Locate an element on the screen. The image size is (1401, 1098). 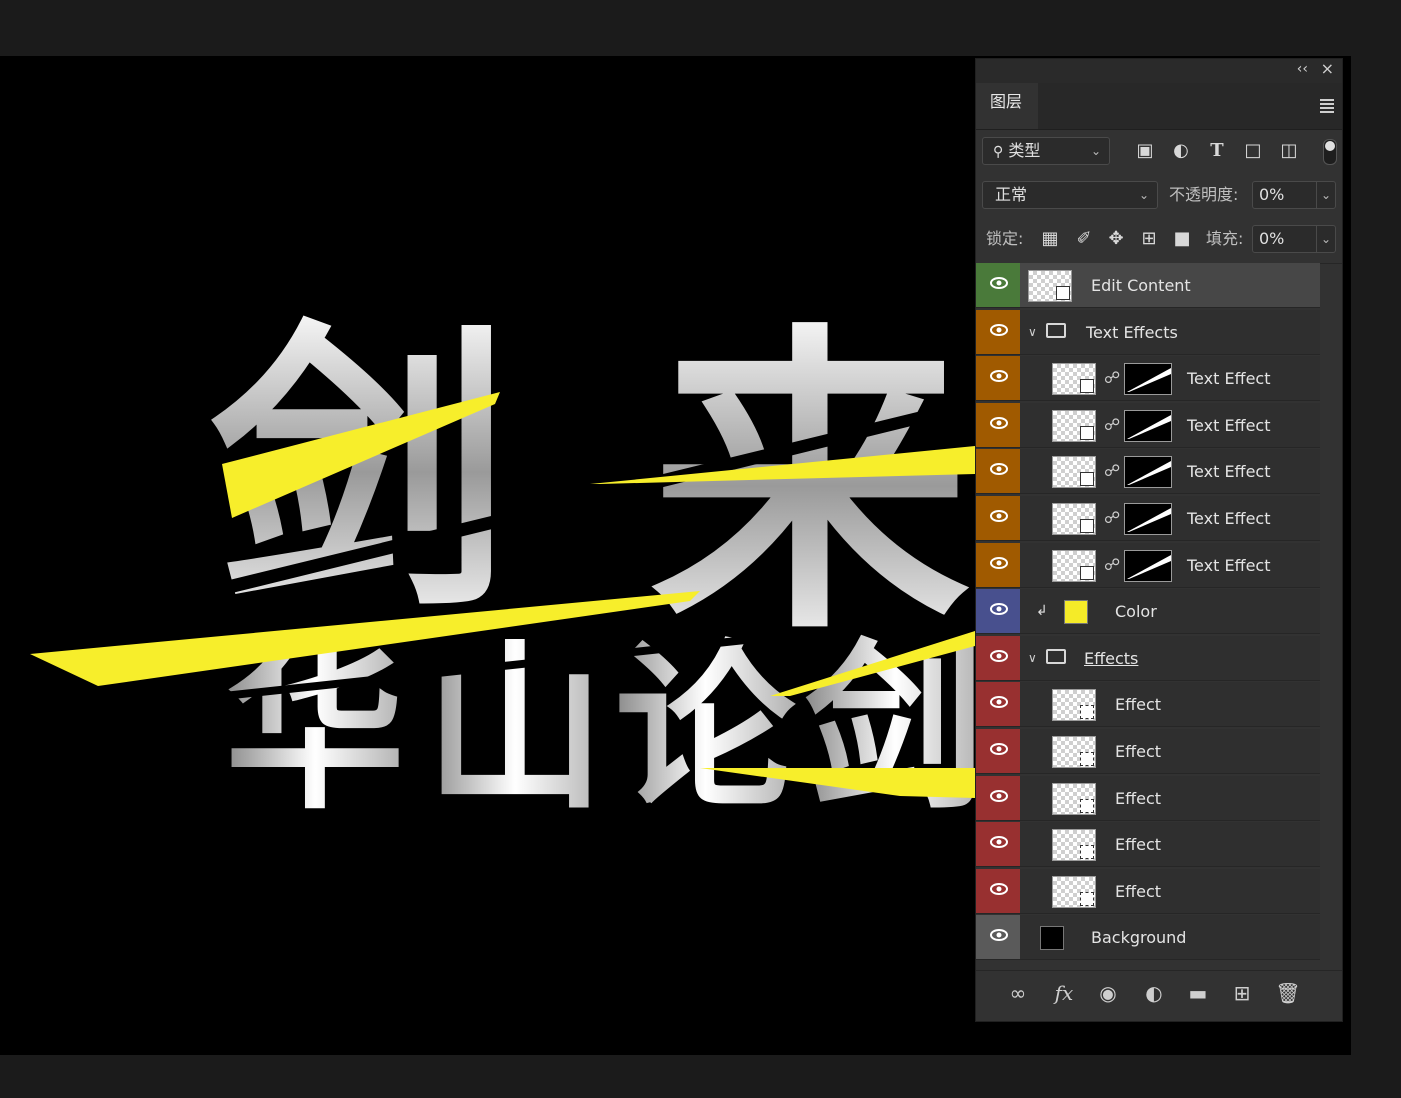
new-layer-icon: ⊞ is located at coordinates (1242, 993).